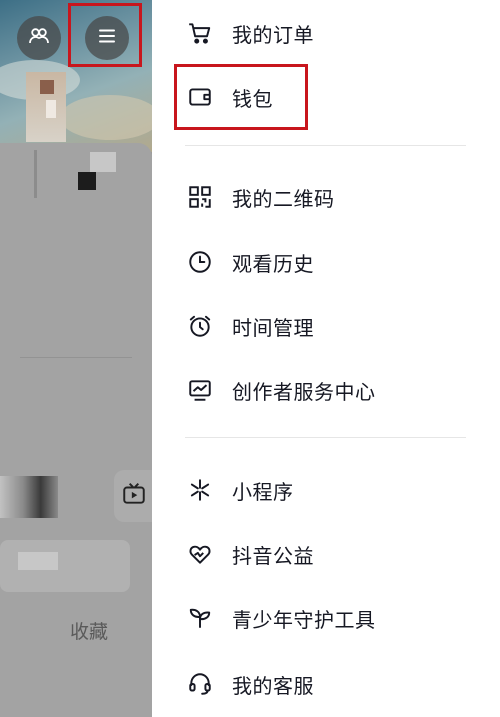  Describe the element at coordinates (200, 490) in the screenshot. I see `mini-program-icon` at that location.